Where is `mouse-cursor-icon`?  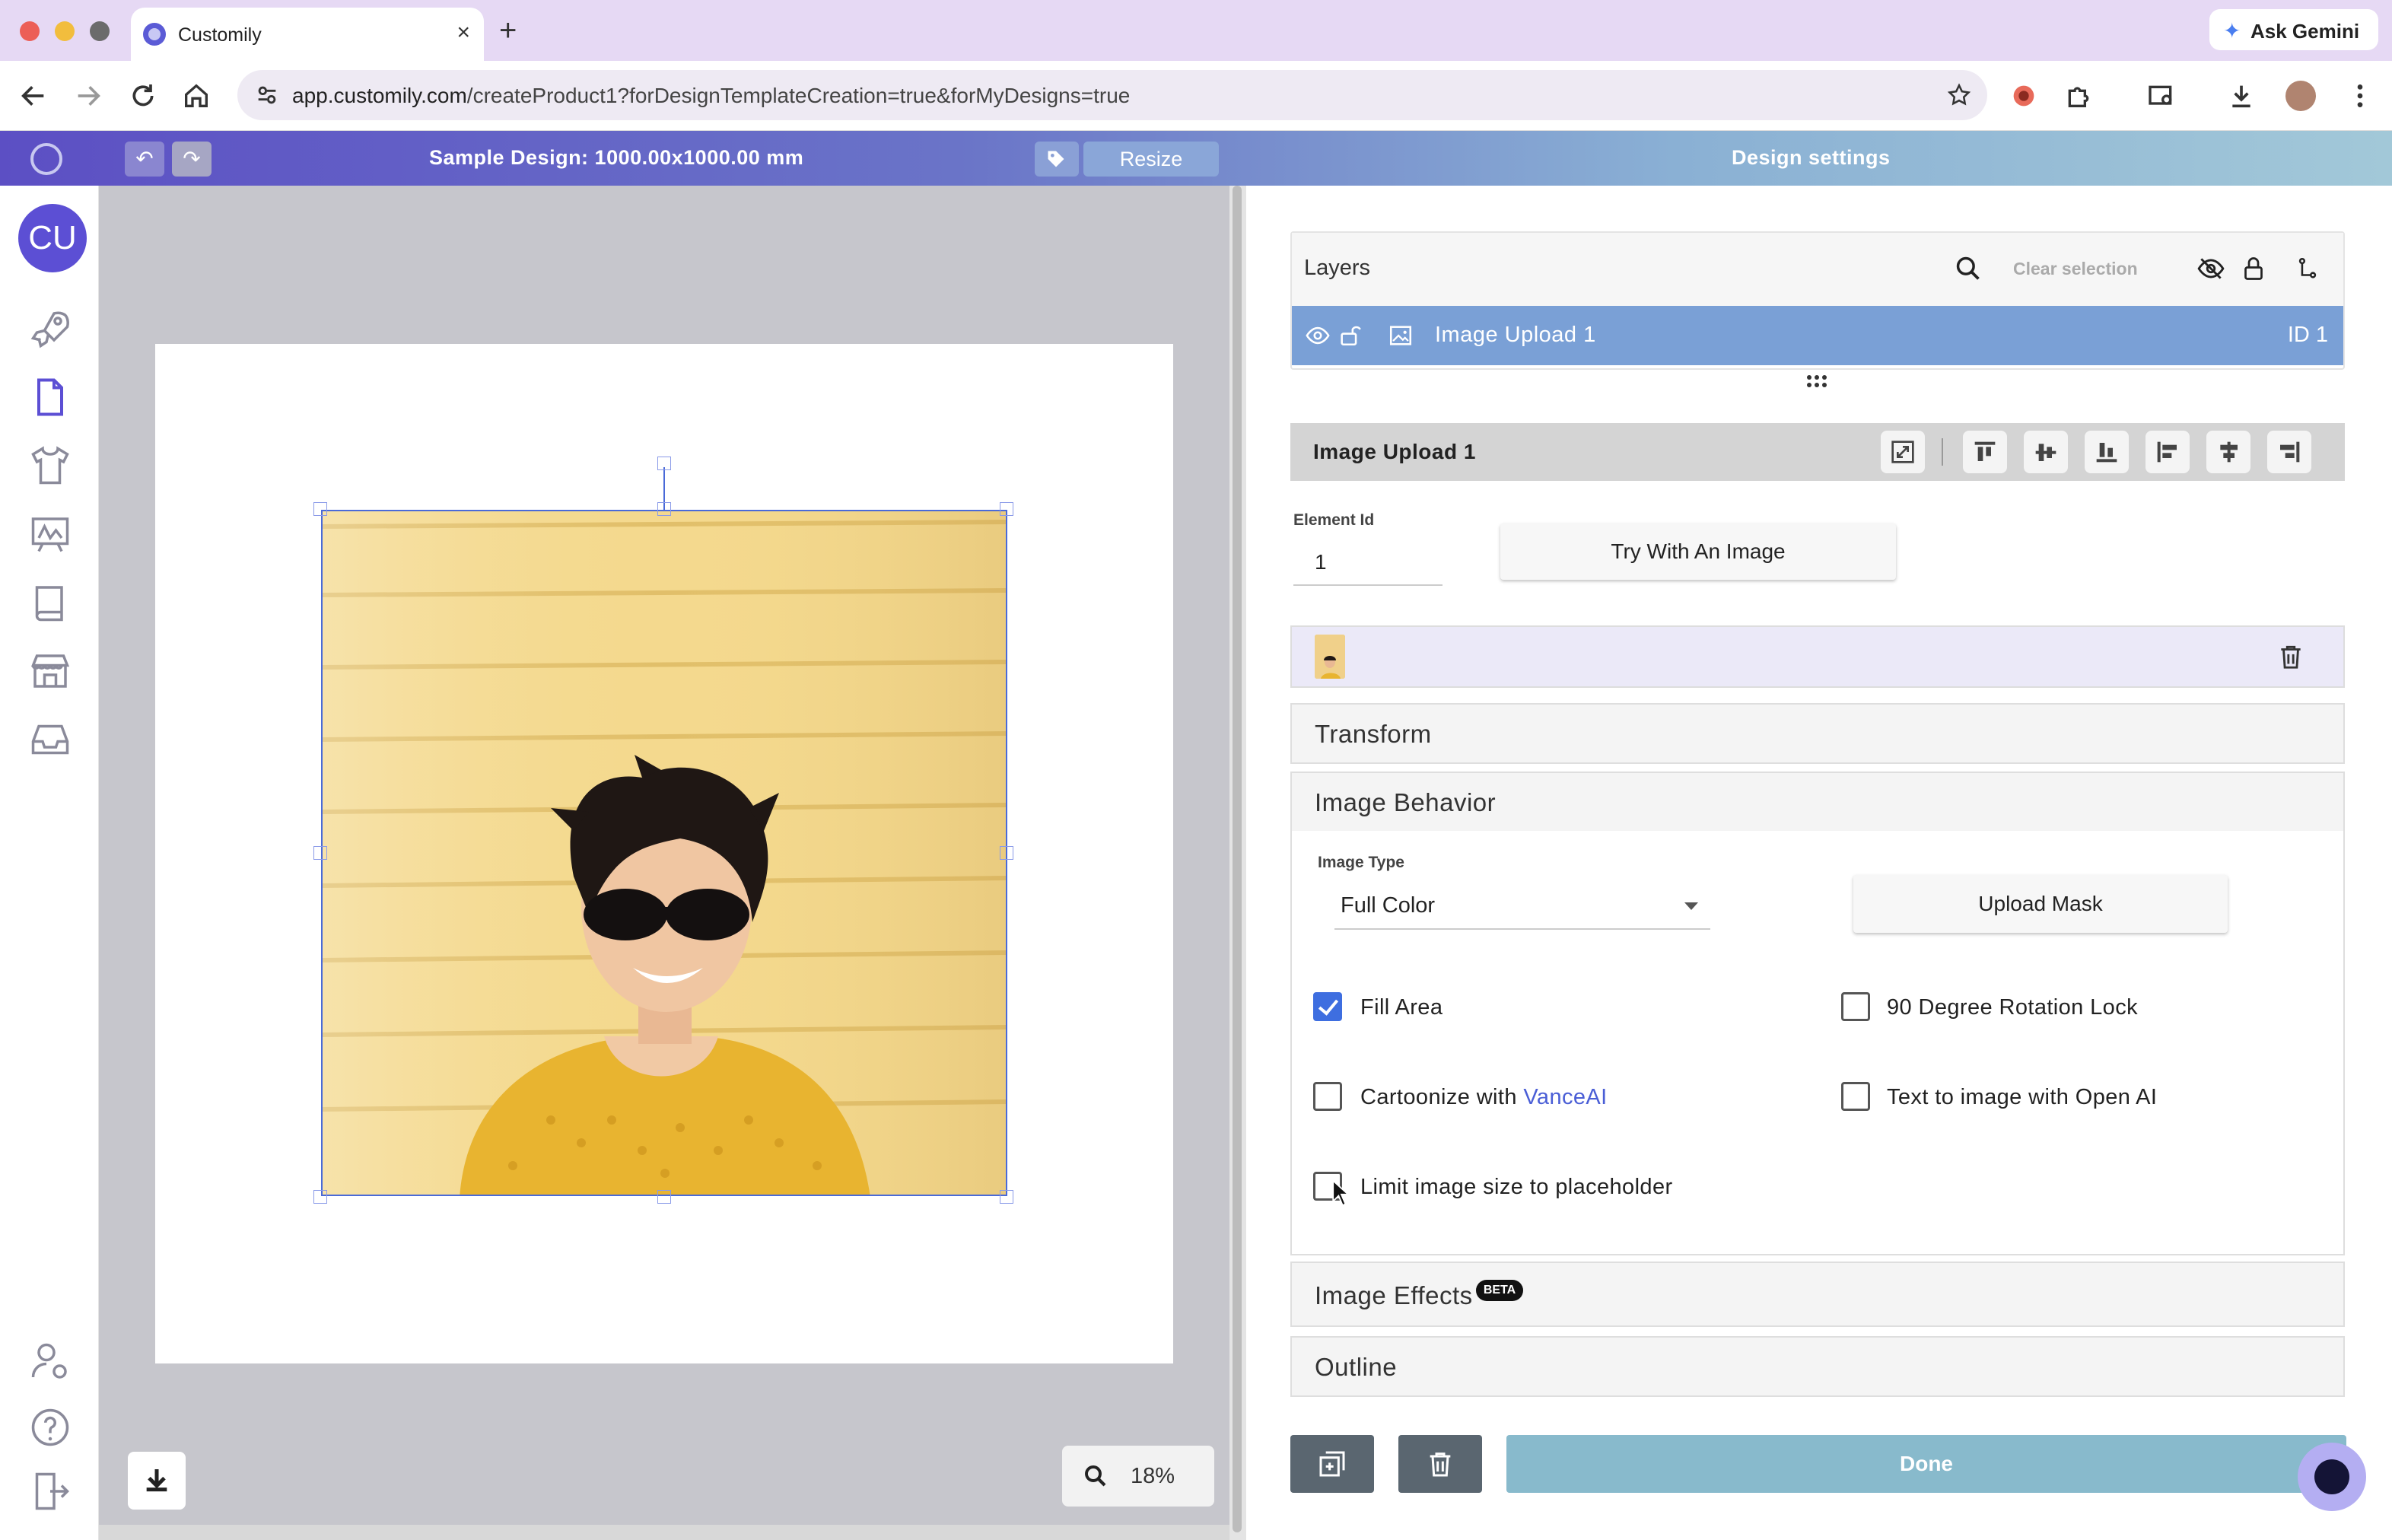 mouse-cursor-icon is located at coordinates (1341, 1193).